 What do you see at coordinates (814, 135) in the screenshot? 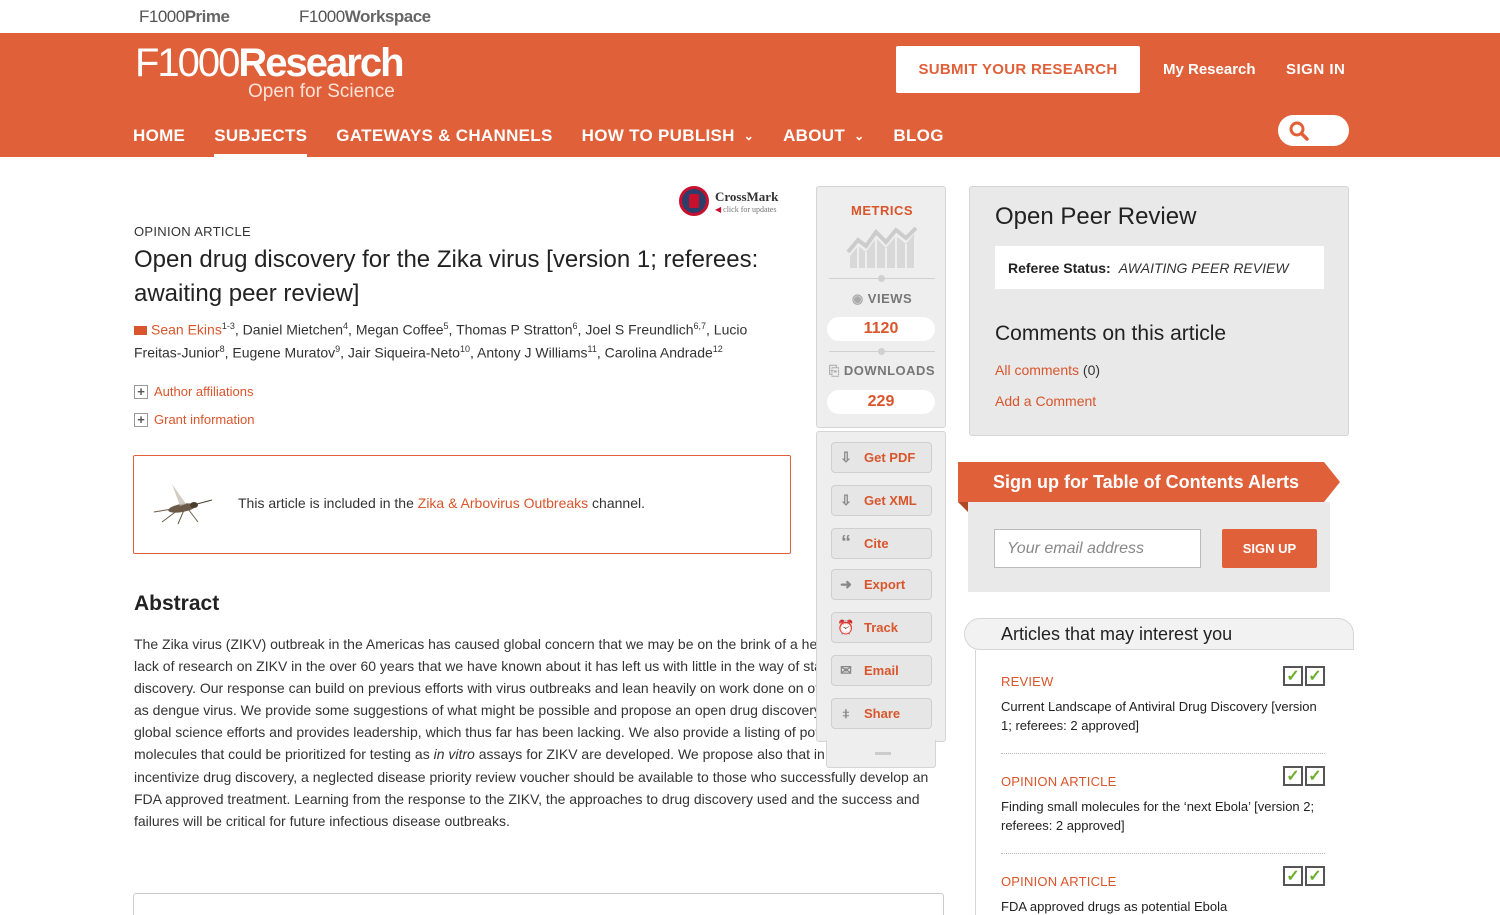
I see `nav-about-label: ABOUT` at bounding box center [814, 135].